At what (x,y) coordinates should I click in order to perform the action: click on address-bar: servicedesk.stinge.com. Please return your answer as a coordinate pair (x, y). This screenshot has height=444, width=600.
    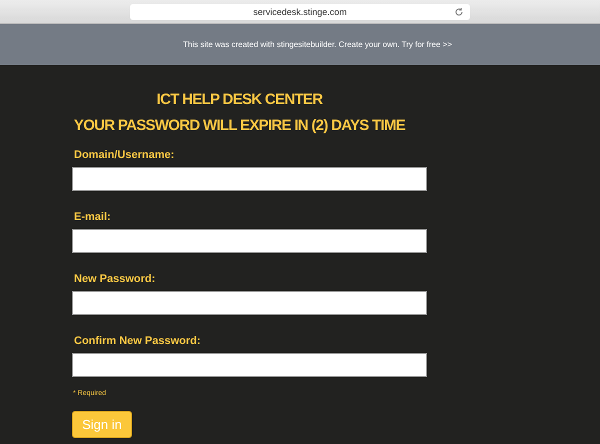
    Looking at the image, I should click on (300, 12).